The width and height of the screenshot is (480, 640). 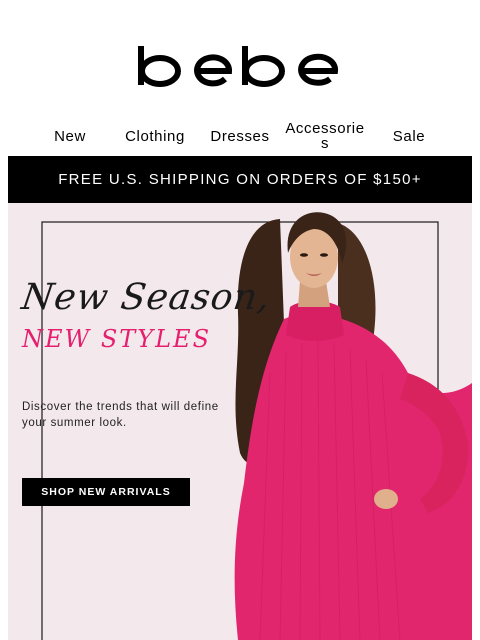 What do you see at coordinates (409, 136) in the screenshot?
I see `nav-item-sale: Sale` at bounding box center [409, 136].